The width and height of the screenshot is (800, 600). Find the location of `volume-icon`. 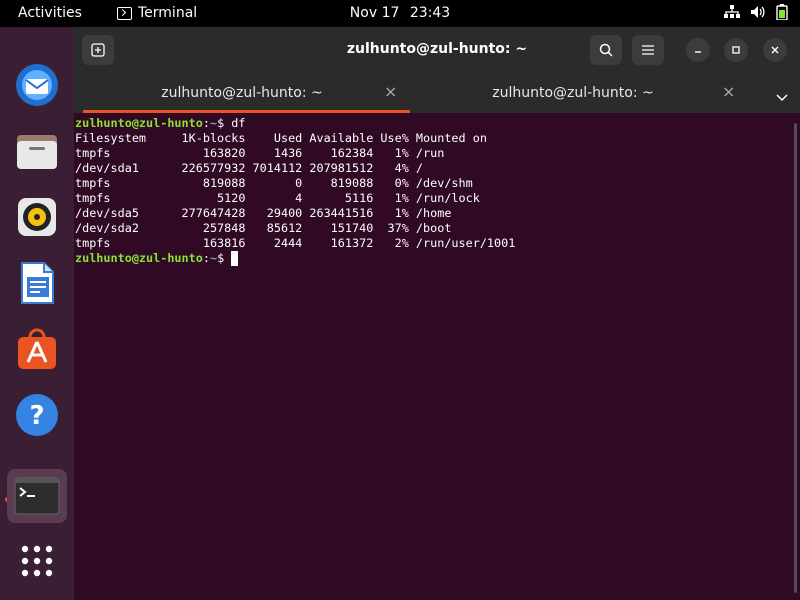

volume-icon is located at coordinates (758, 12).